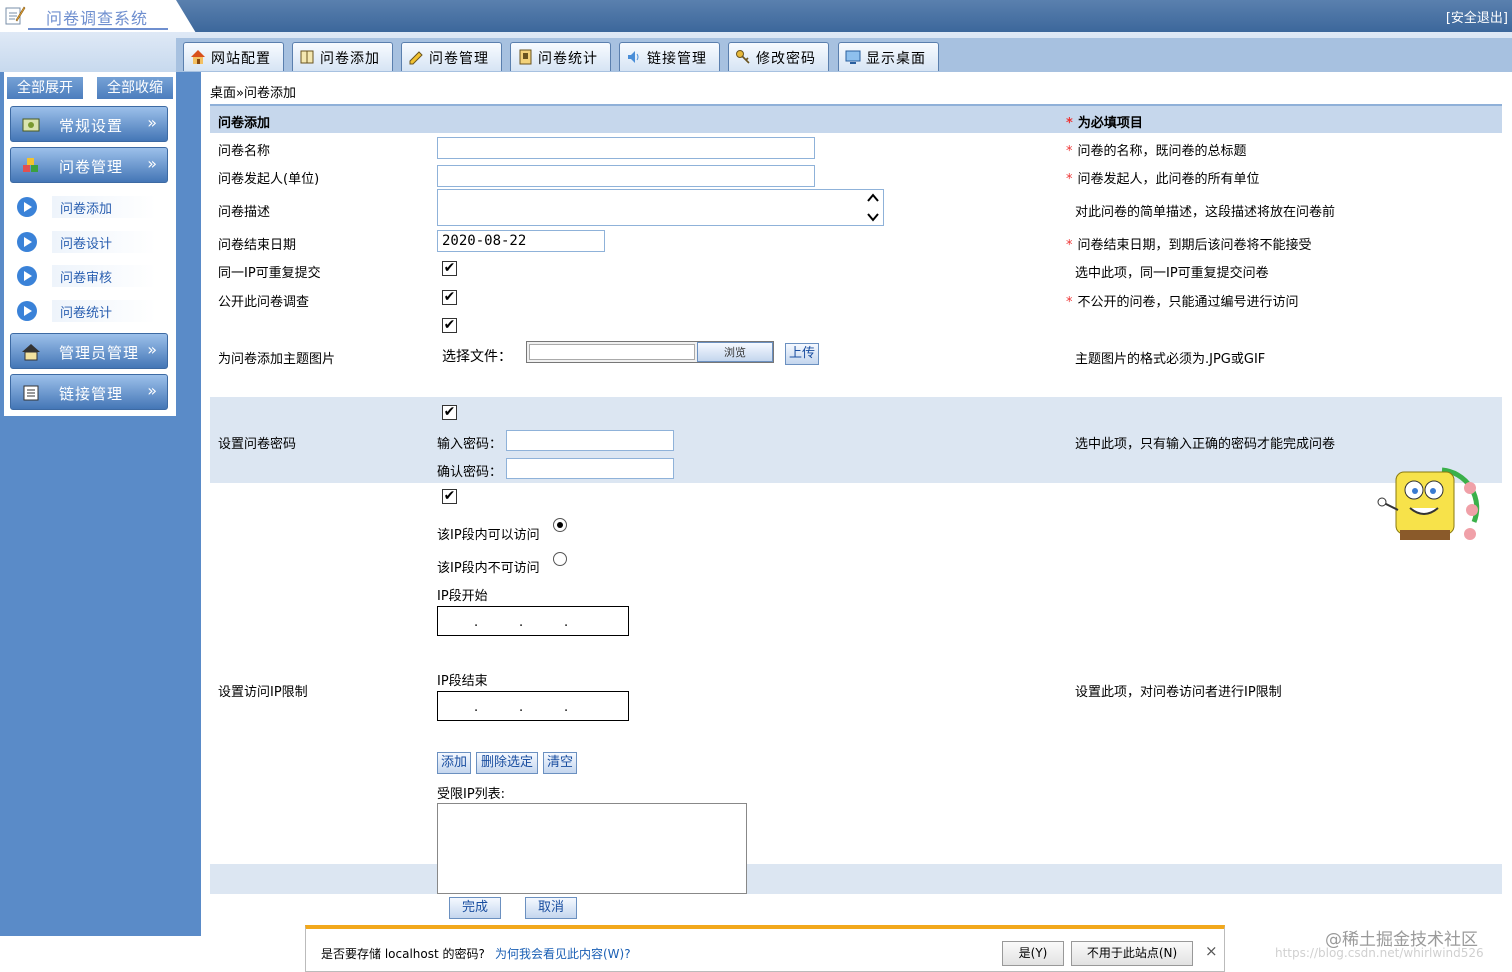 Image resolution: width=1512 pixels, height=972 pixels. What do you see at coordinates (488, 535) in the screenshot?
I see `ip-allow-label: 该IP段内可以访问` at bounding box center [488, 535].